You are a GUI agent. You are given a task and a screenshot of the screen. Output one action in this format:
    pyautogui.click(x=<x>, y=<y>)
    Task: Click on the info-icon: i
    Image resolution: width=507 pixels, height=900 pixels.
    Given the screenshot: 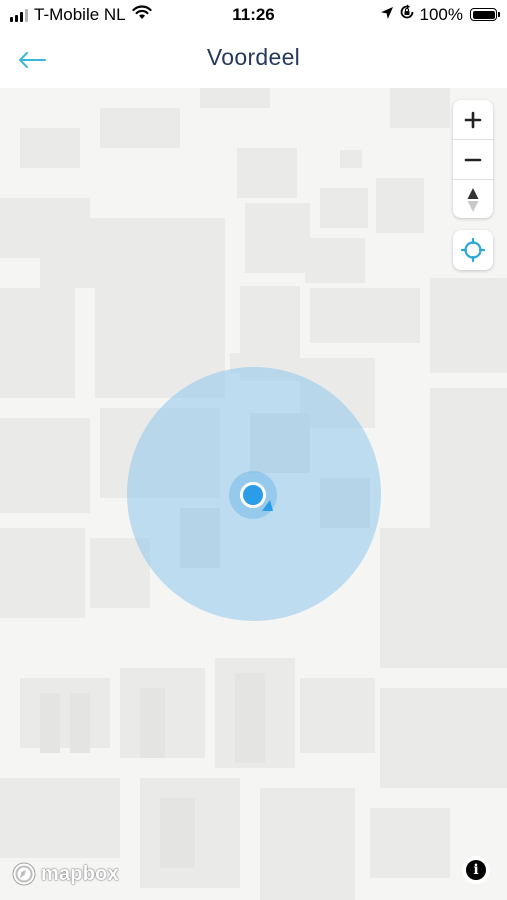 What is the action you would take?
    pyautogui.click(x=476, y=870)
    